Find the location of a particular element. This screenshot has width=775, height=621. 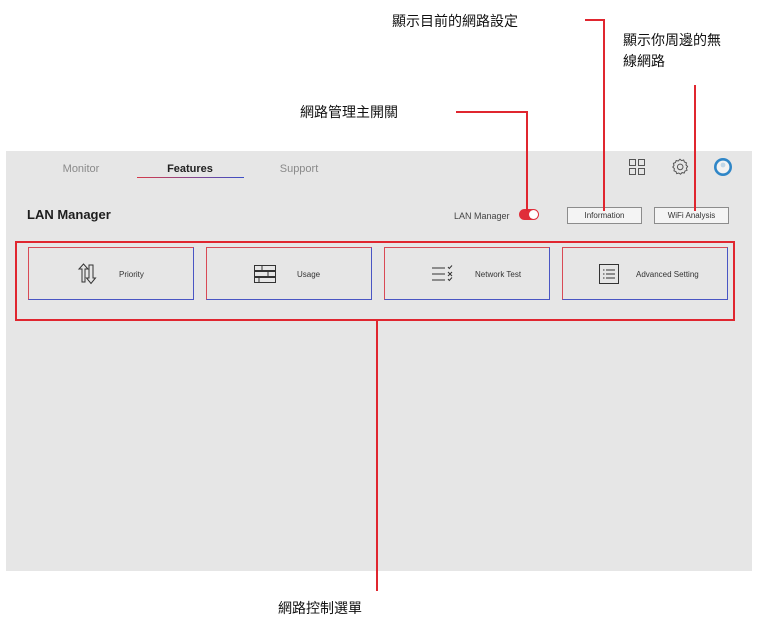

lan-manager-toggle is located at coordinates (529, 214).